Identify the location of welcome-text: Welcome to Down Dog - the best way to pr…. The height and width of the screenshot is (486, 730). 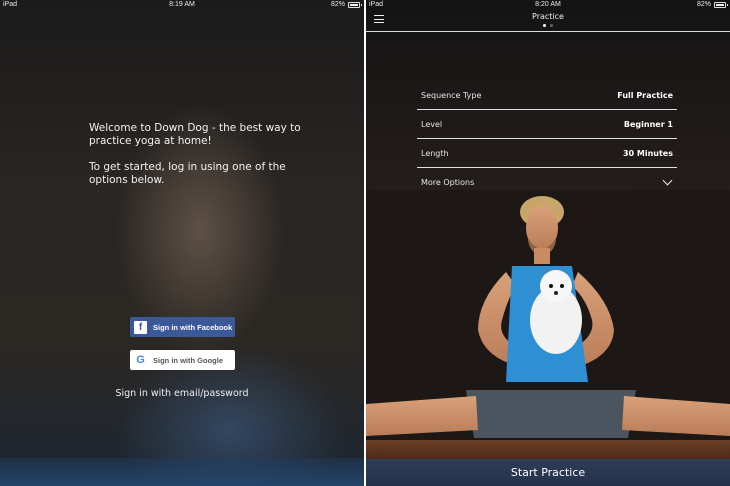
(196, 161).